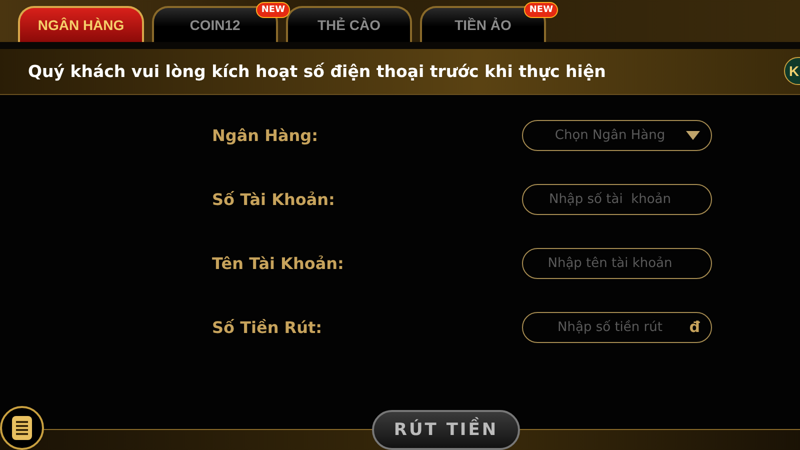 The height and width of the screenshot is (450, 800). What do you see at coordinates (273, 199) in the screenshot?
I see `field-label: Số Tài Khoản:` at bounding box center [273, 199].